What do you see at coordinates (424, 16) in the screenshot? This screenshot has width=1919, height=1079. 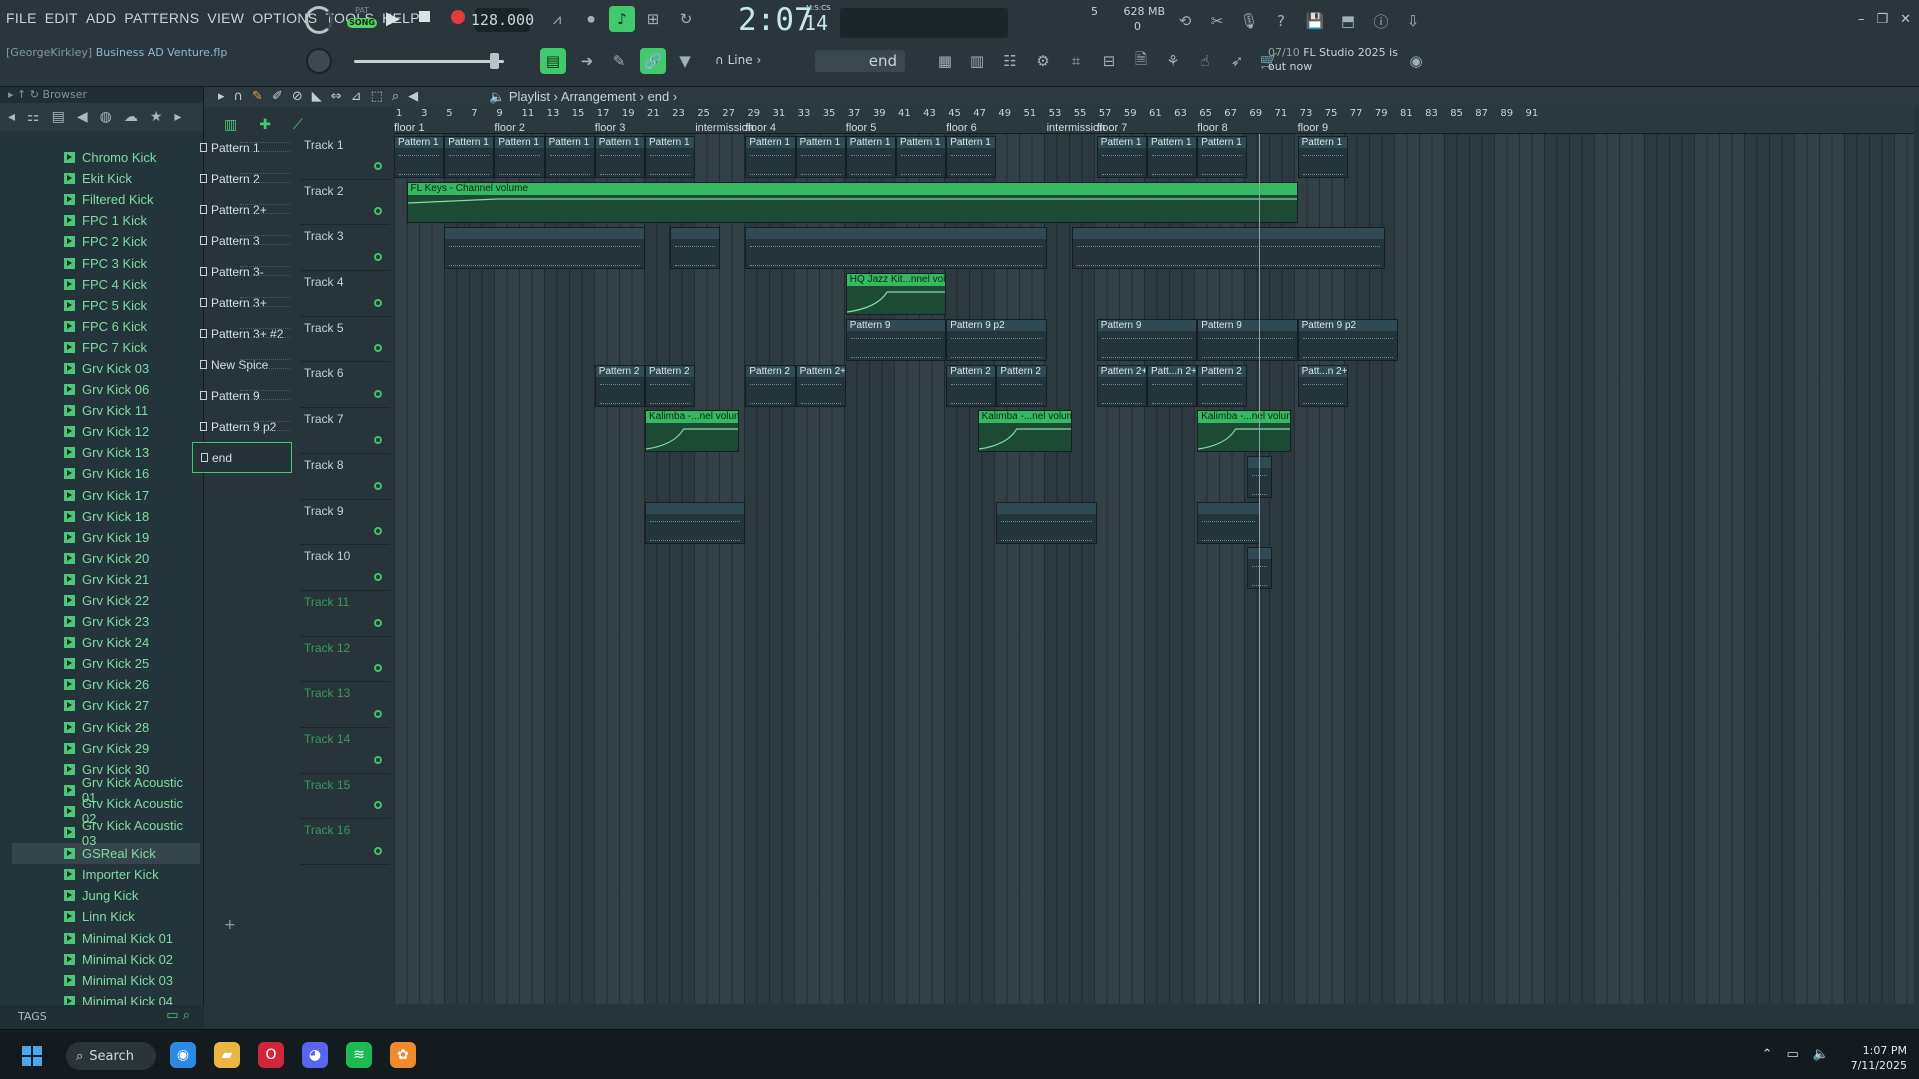 I see `stop-button` at bounding box center [424, 16].